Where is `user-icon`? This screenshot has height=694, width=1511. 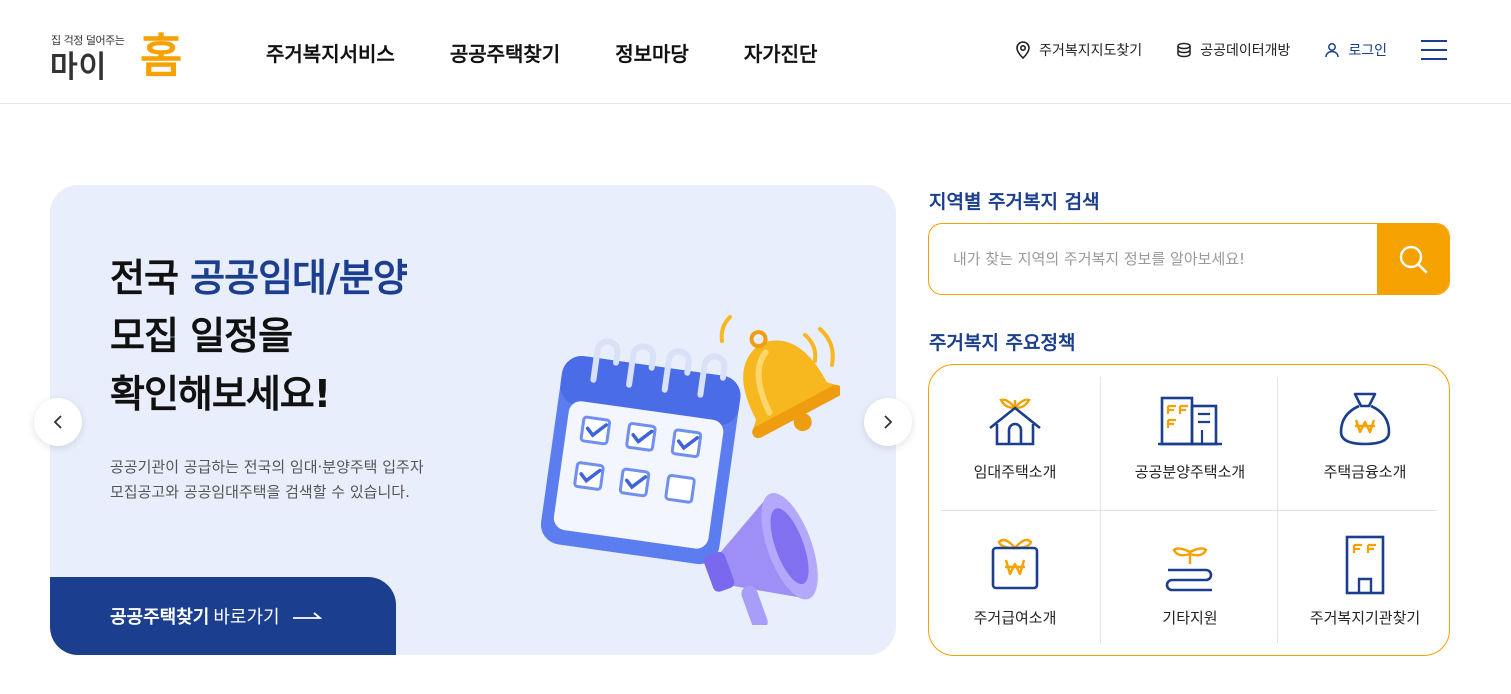
user-icon is located at coordinates (1332, 50).